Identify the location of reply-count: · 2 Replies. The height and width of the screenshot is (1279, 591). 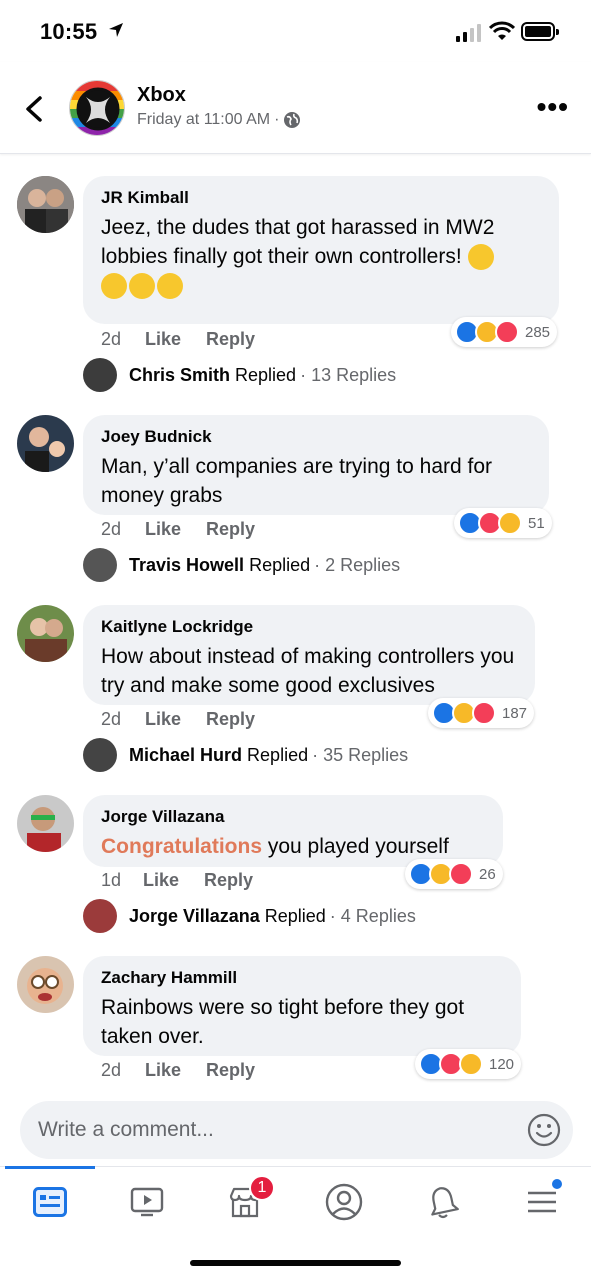
(357, 564).